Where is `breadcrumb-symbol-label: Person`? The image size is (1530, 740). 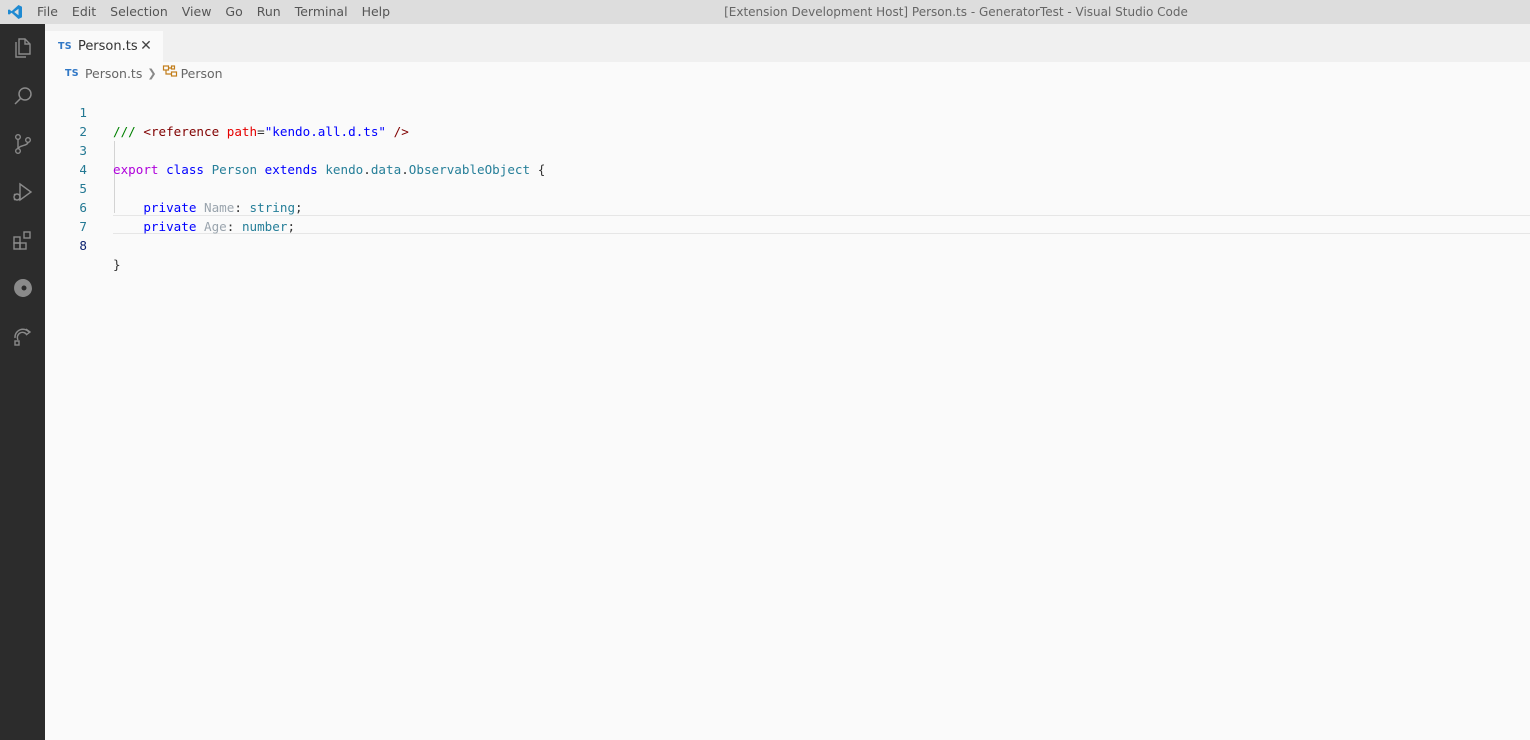
breadcrumb-symbol-label: Person is located at coordinates (201, 73).